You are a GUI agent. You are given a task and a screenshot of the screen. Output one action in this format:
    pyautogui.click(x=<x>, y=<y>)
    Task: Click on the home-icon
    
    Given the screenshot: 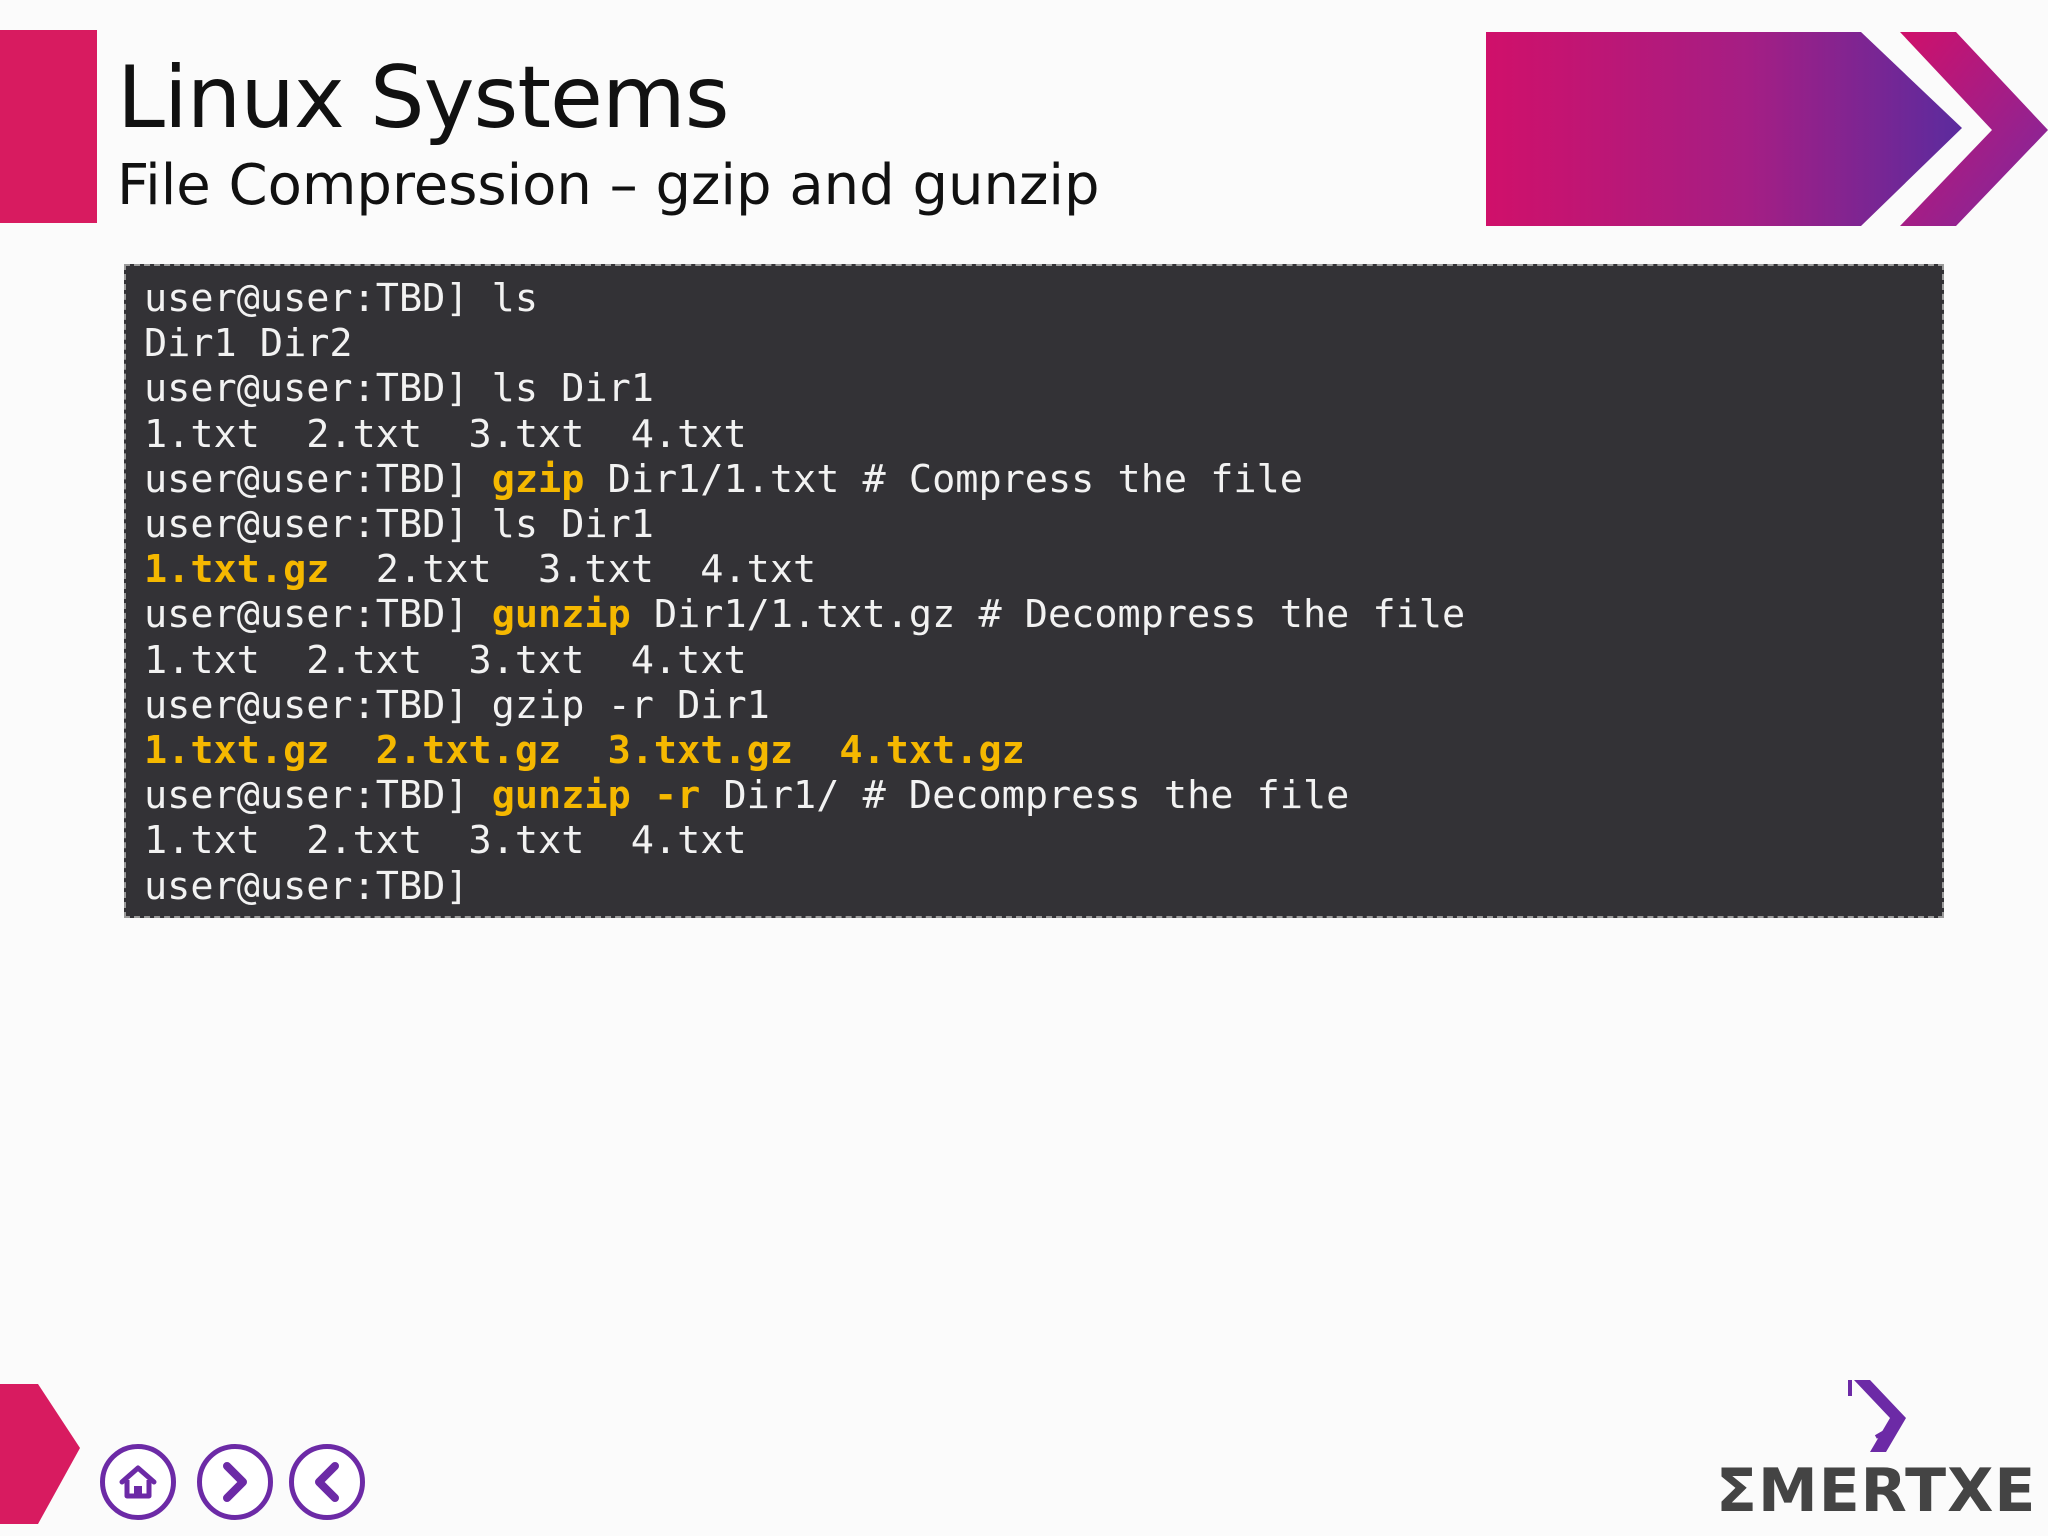 What is the action you would take?
    pyautogui.click(x=138, y=1482)
    